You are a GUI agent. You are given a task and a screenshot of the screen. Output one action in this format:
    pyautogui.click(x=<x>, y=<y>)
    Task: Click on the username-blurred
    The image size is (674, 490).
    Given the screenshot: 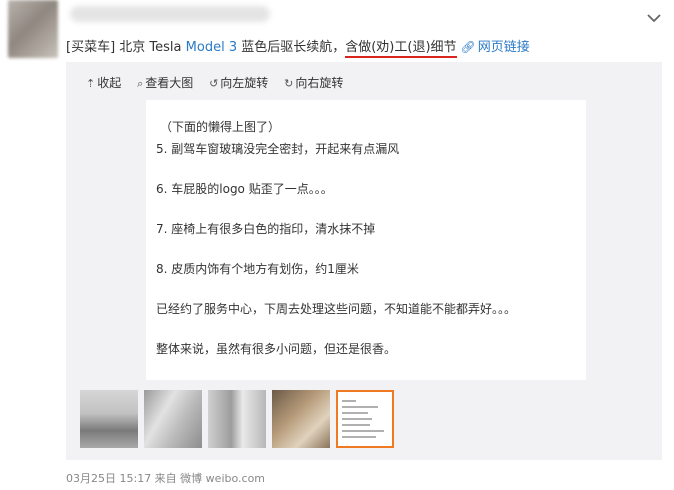 What is the action you would take?
    pyautogui.click(x=170, y=14)
    